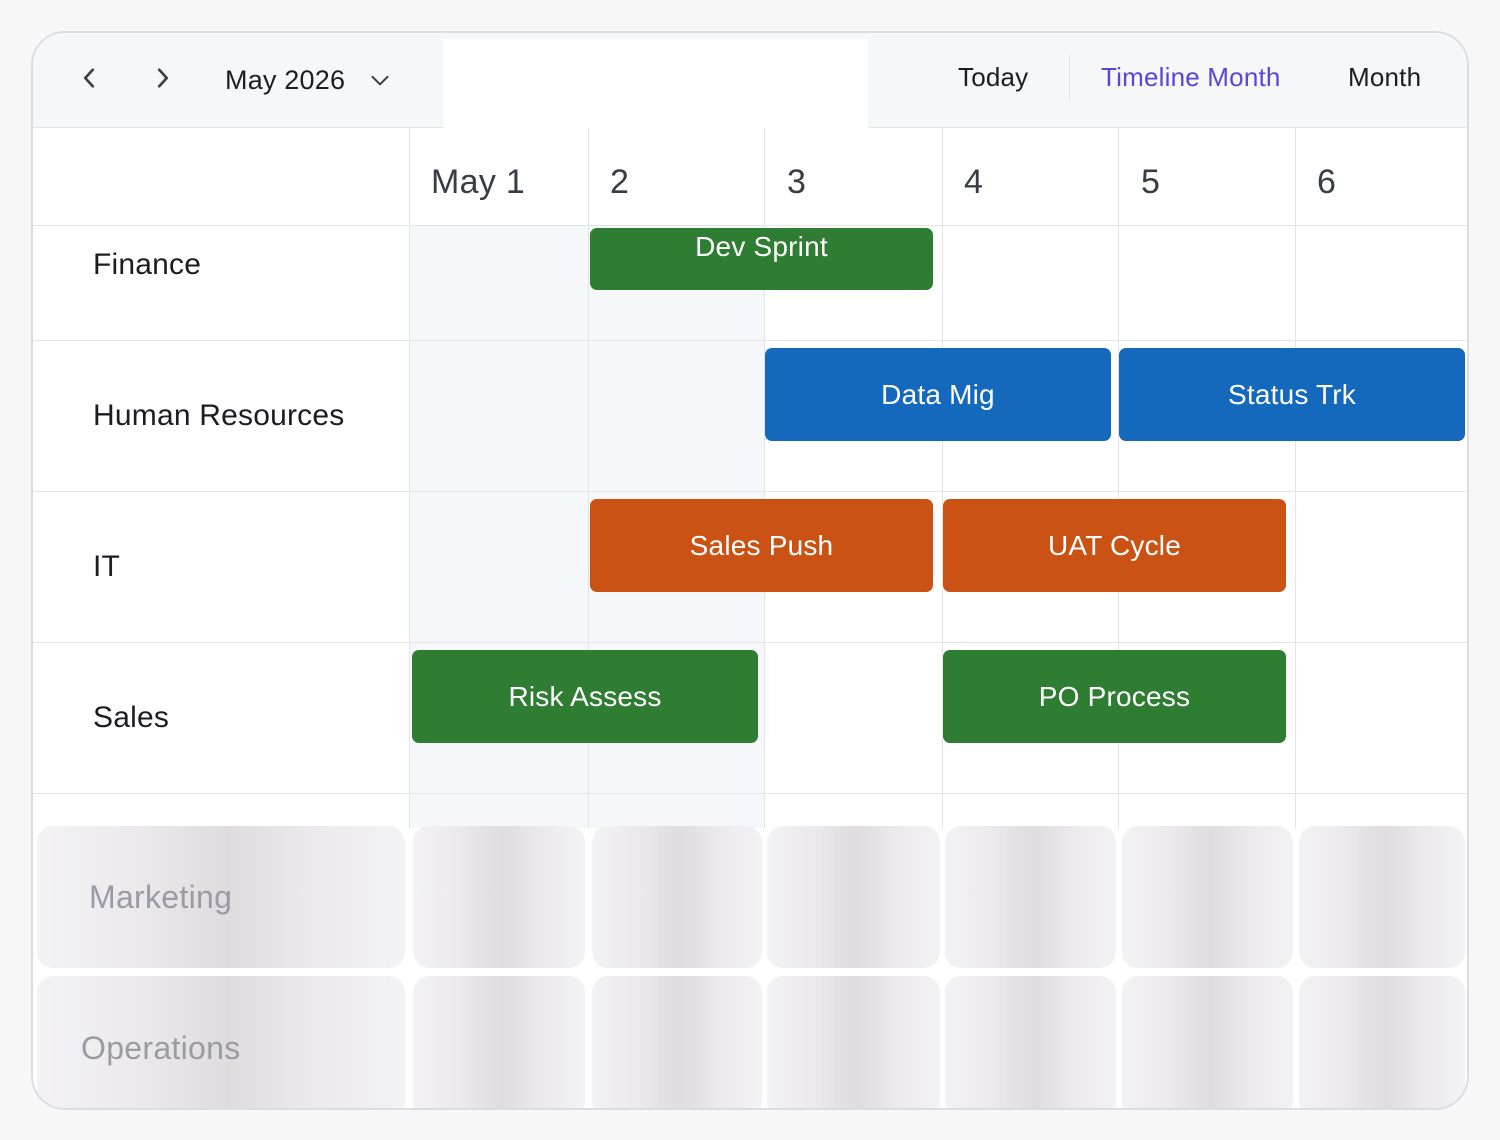 This screenshot has width=1500, height=1140. Describe the element at coordinates (655, 83) in the screenshot. I see `toolbar-spacer` at that location.